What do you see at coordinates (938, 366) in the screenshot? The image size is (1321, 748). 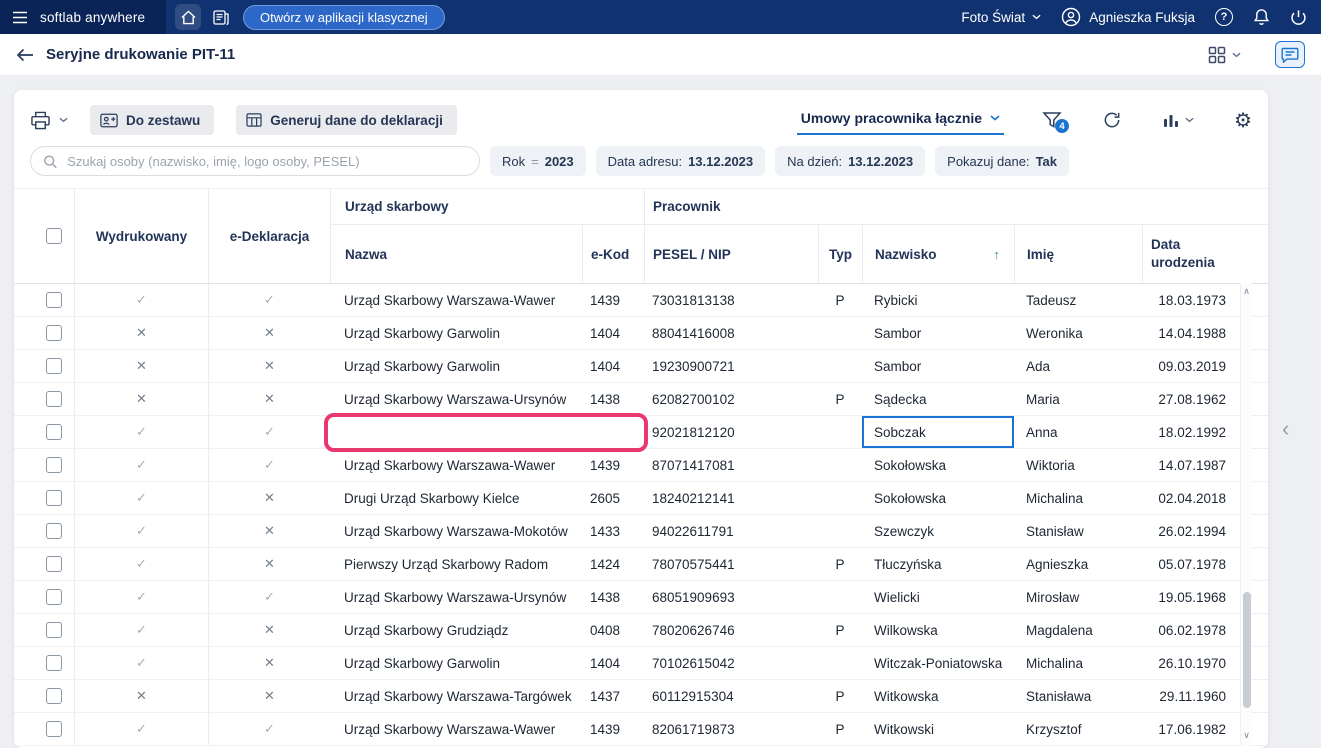 I see `cell-nazwisko: Sambor` at bounding box center [938, 366].